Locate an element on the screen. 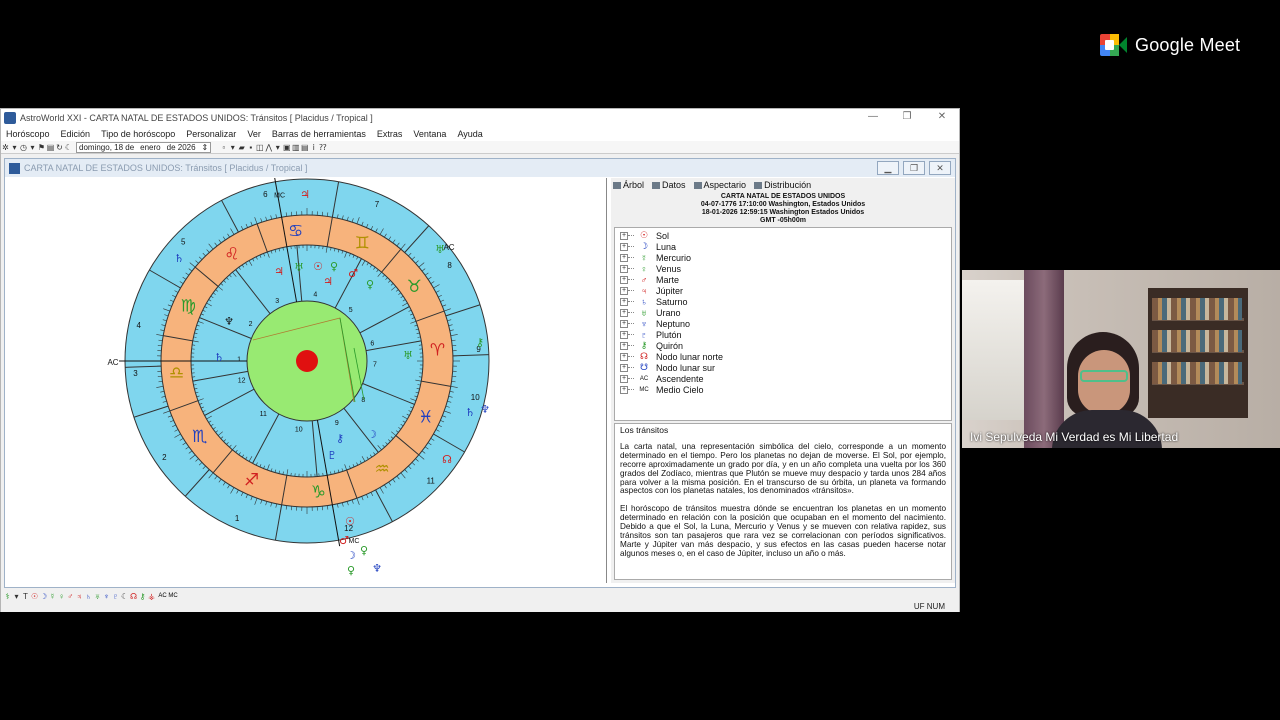 Image resolution: width=1280 pixels, height=720 pixels. zodiac-sign-icon: ♊ is located at coordinates (362, 243).